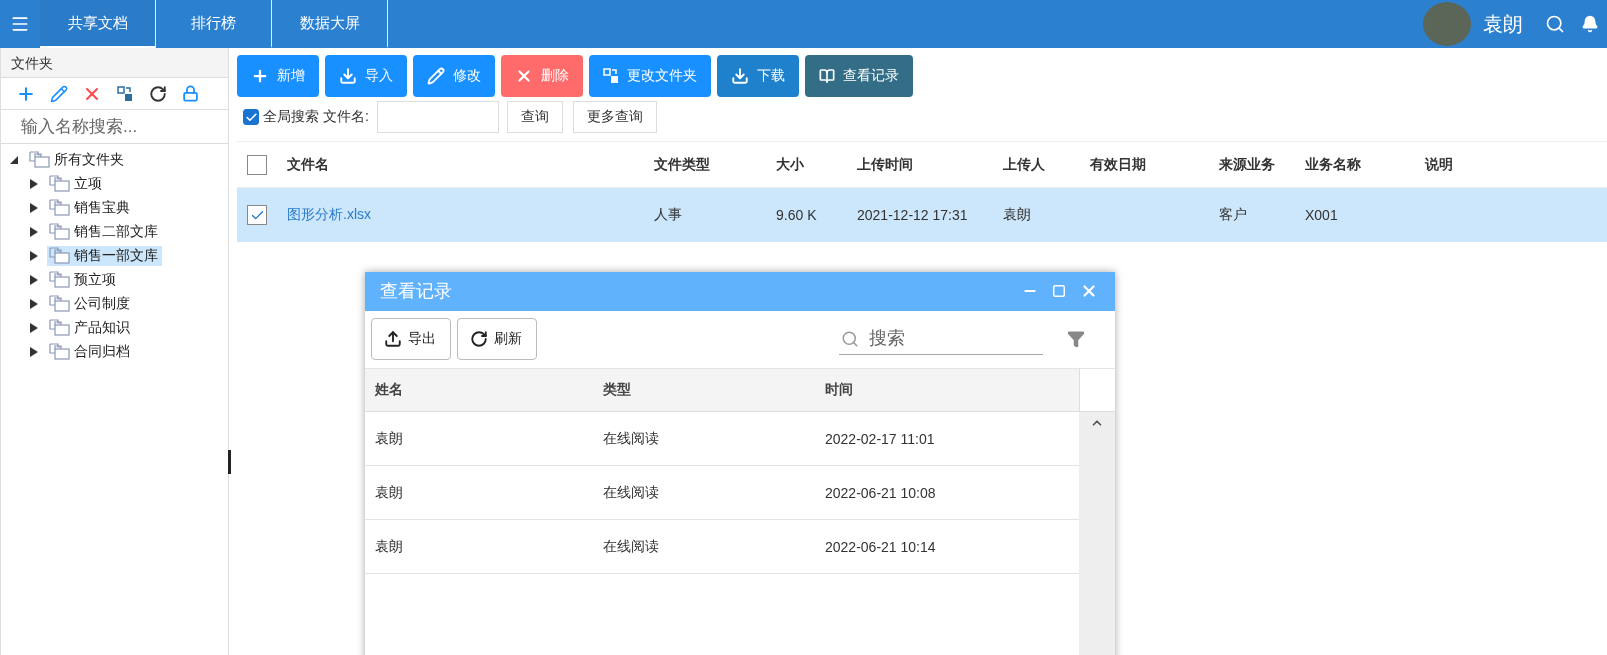 Image resolution: width=1607 pixels, height=655 pixels. I want to click on column-header: 姓名, so click(389, 390).